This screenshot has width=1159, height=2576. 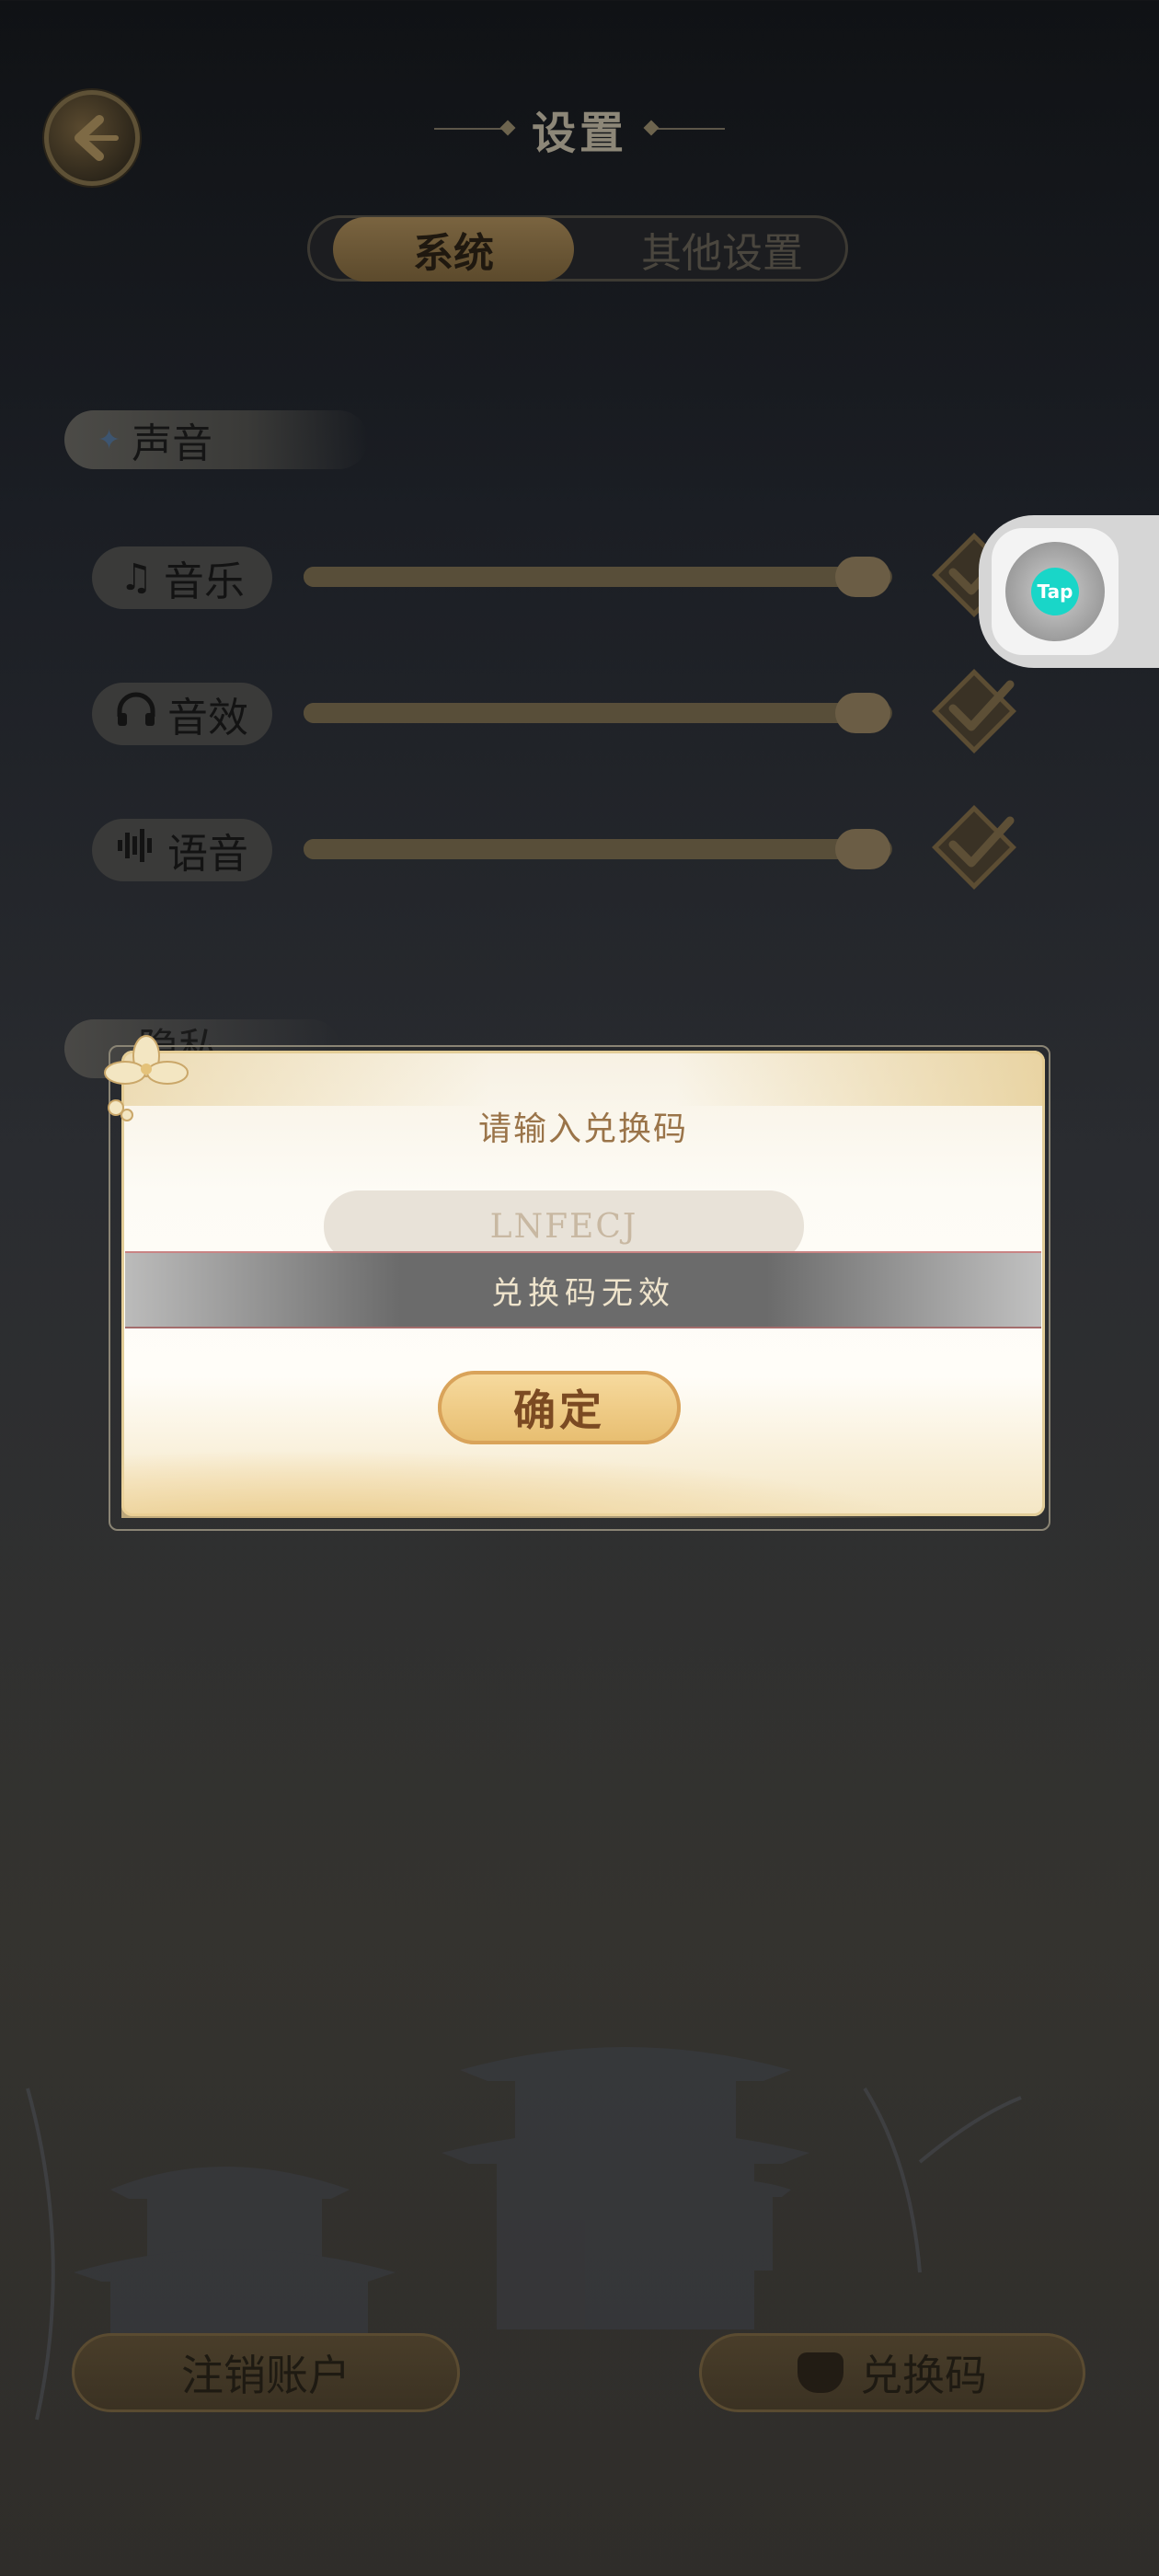 I want to click on dialog-title: 请输入兑换码, so click(x=582, y=1129).